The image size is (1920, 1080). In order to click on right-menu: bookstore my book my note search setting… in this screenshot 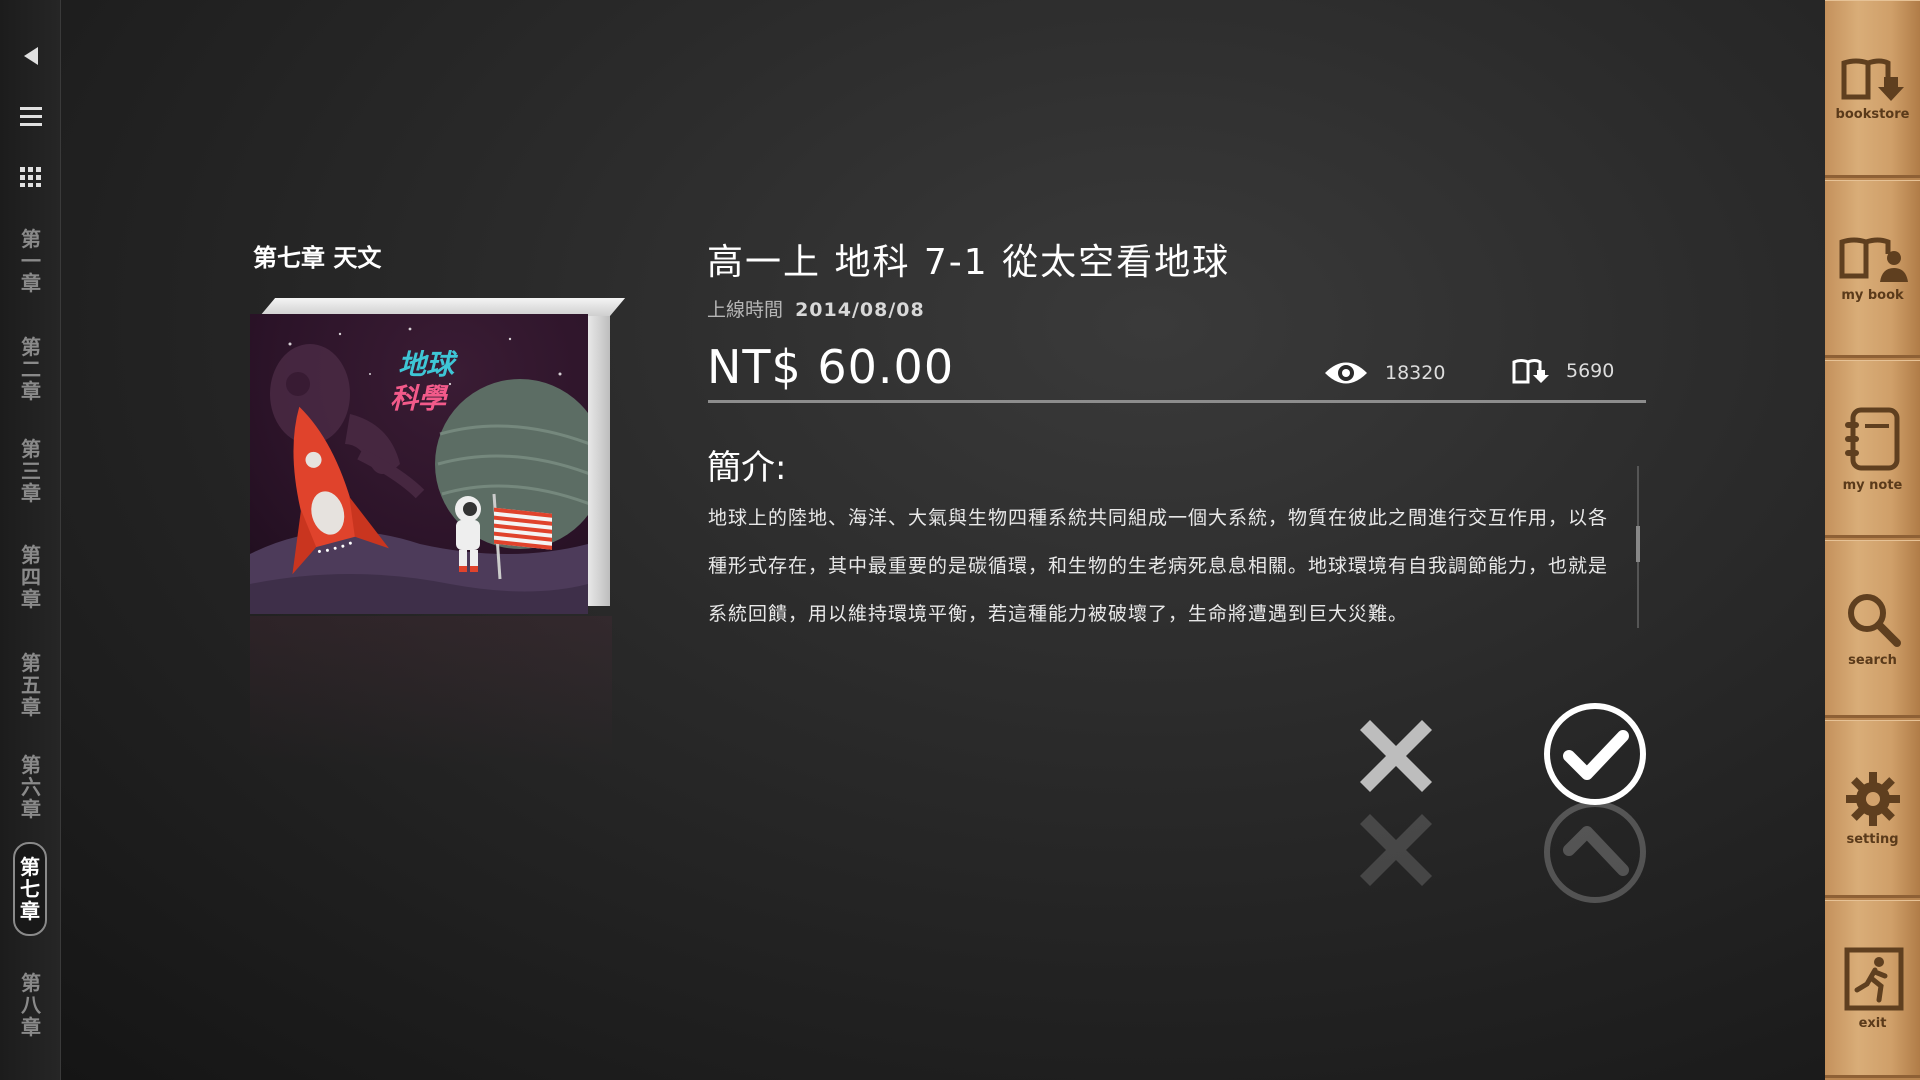, I will do `click(1872, 540)`.